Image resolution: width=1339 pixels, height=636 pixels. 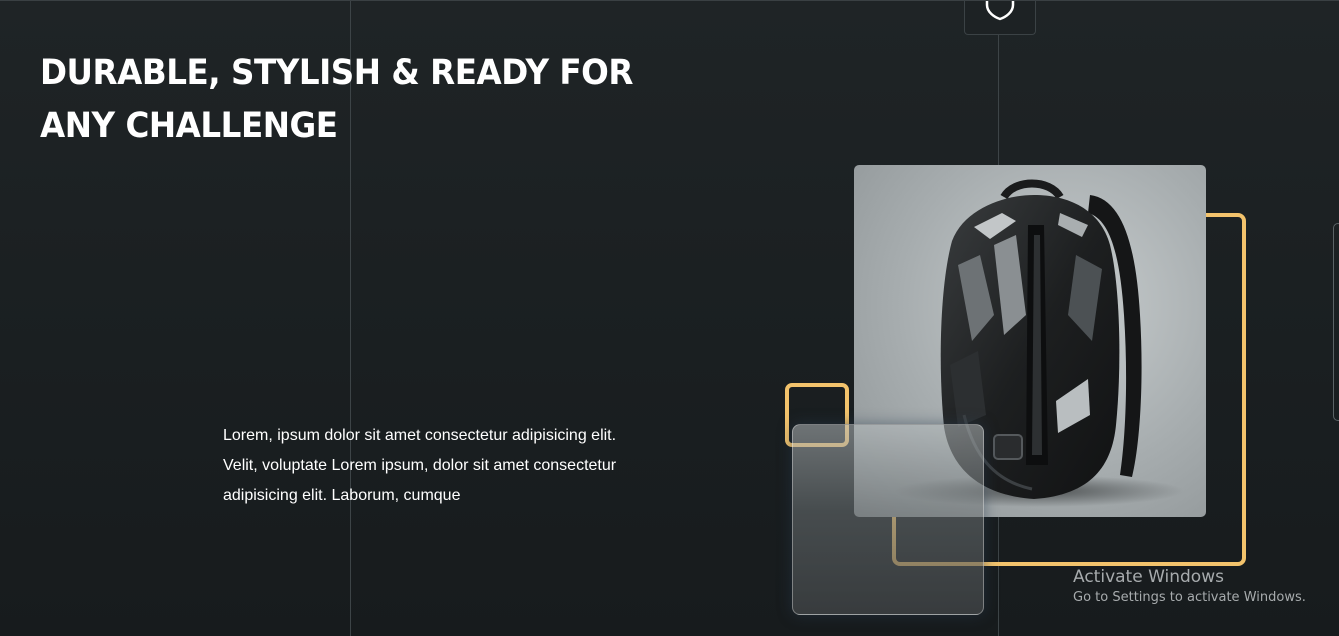 I want to click on watermark-subtitle: Go to Settings to activate Windows., so click(x=1189, y=597).